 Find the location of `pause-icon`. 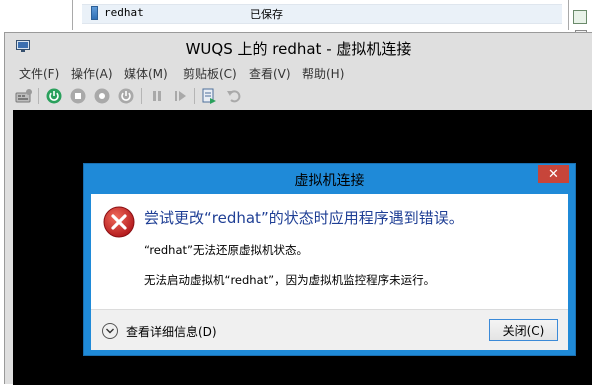

pause-icon is located at coordinates (157, 96).